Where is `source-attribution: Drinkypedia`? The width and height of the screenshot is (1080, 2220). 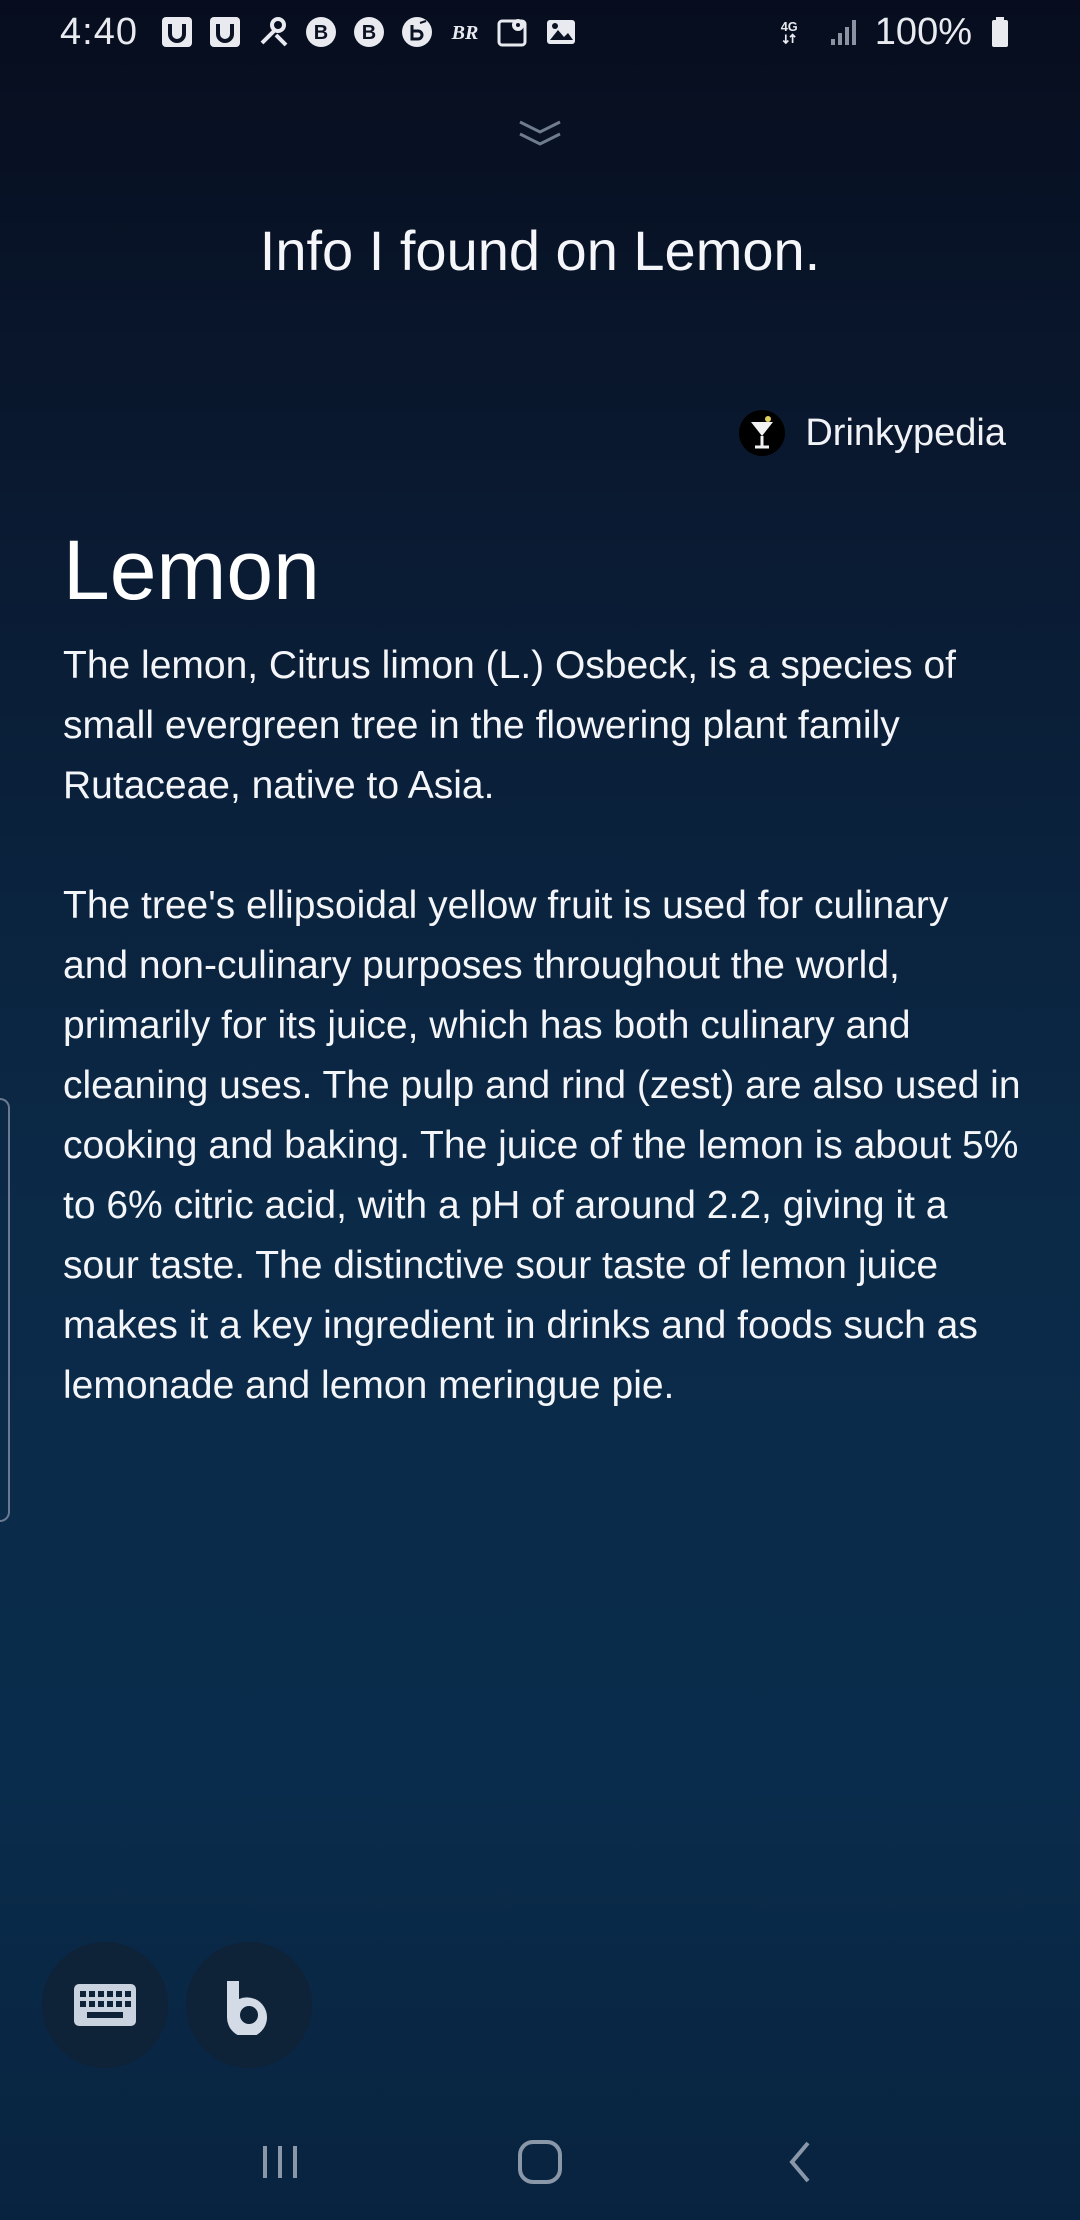 source-attribution: Drinkypedia is located at coordinates (872, 433).